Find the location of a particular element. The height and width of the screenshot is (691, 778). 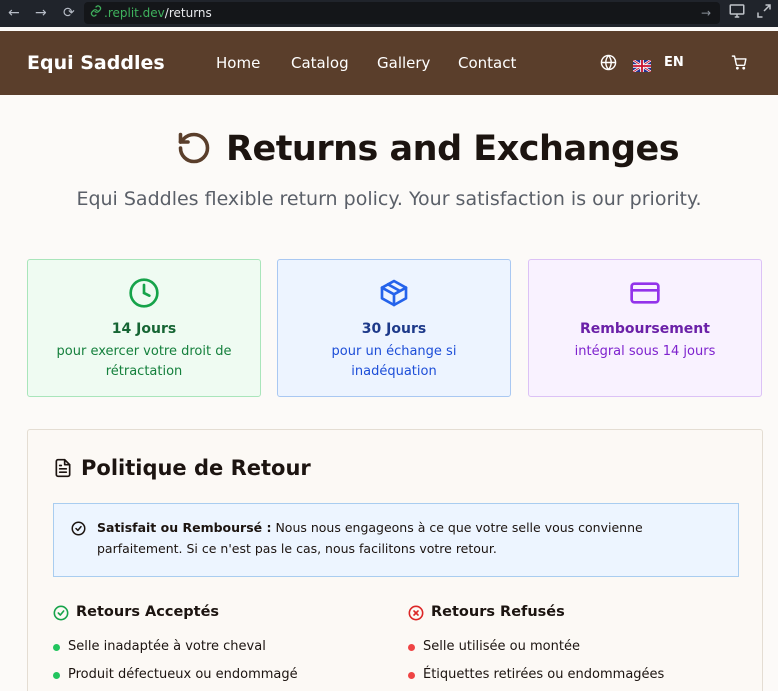

card-title: Remboursement is located at coordinates (645, 329).